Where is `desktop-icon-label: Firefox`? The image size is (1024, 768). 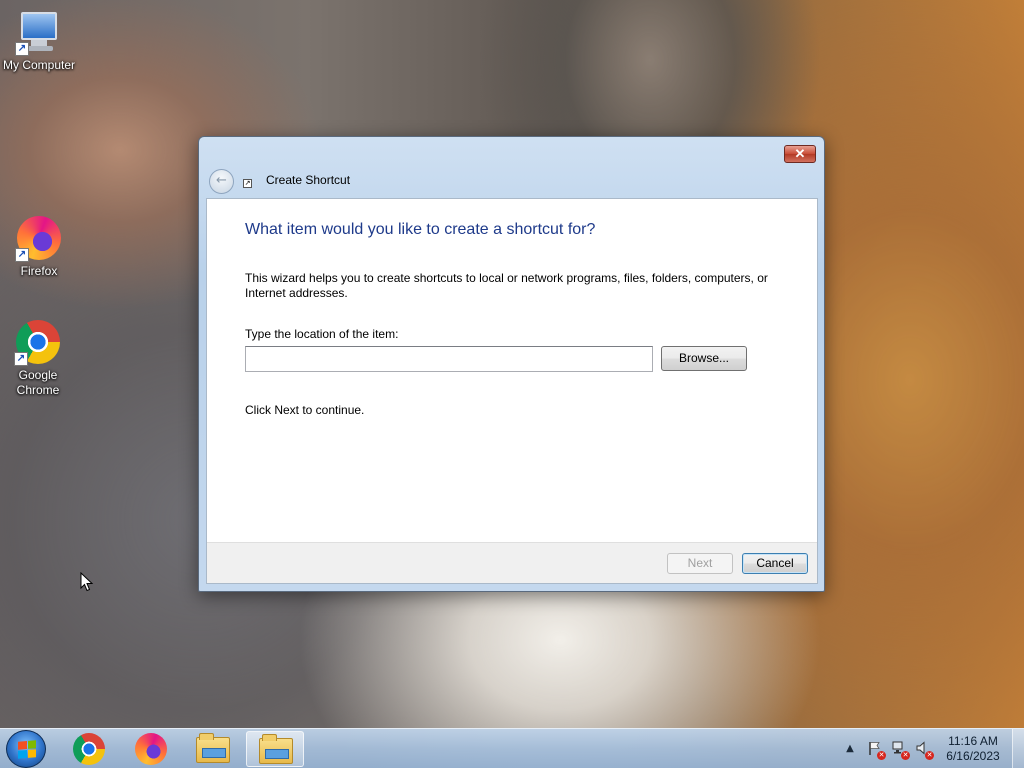
desktop-icon-label: Firefox is located at coordinates (39, 271).